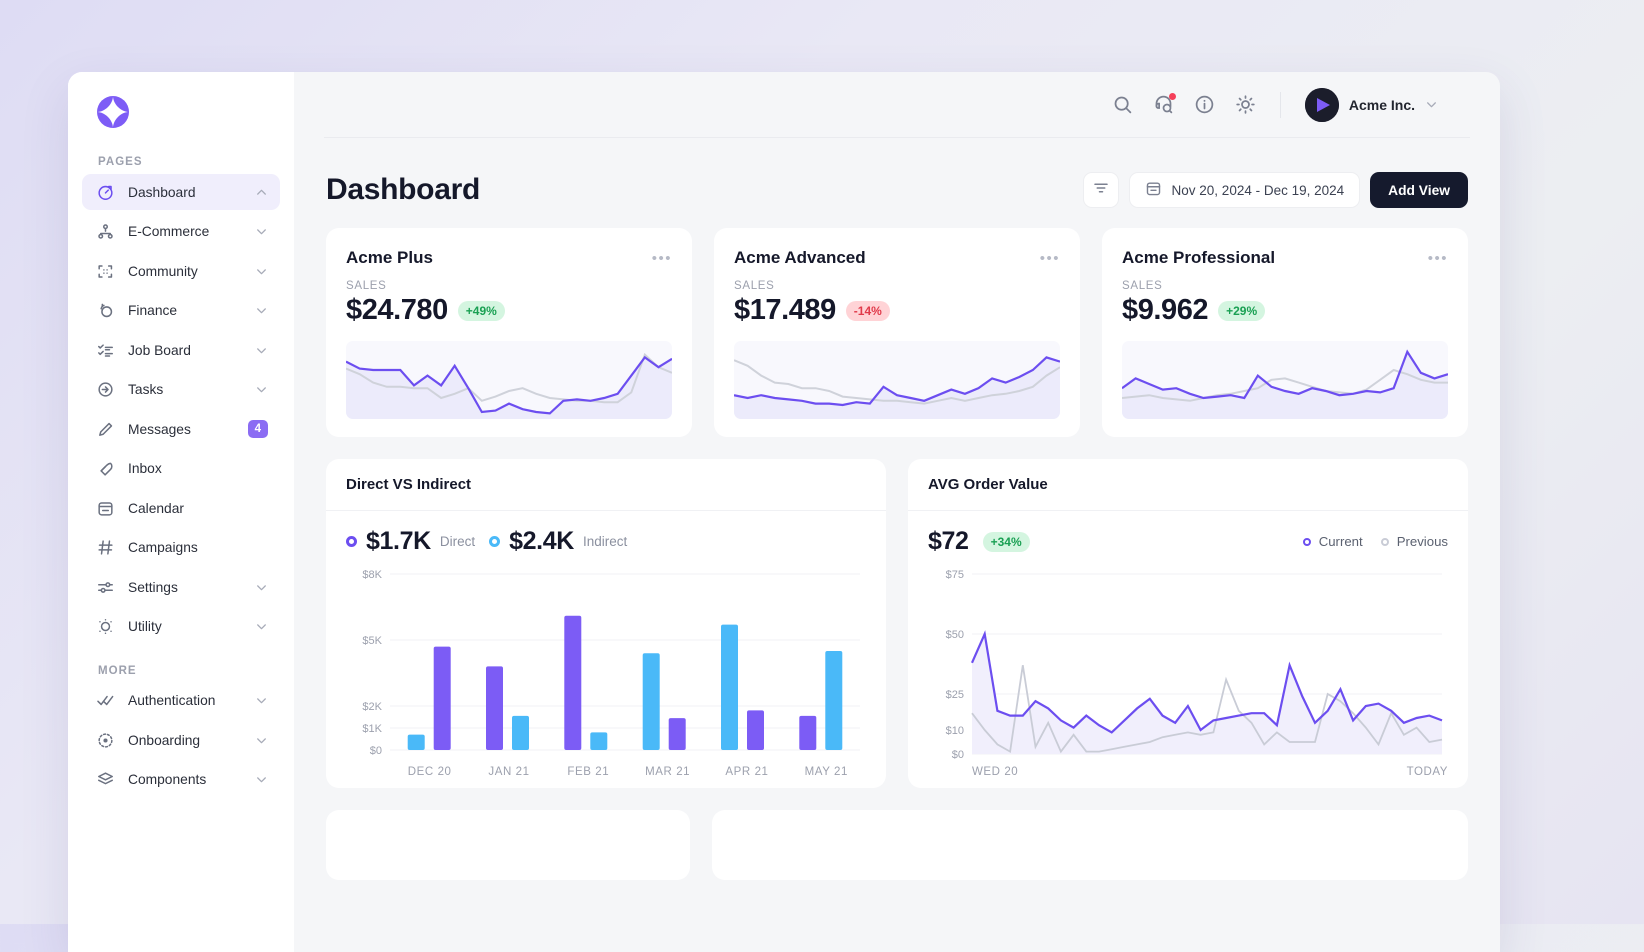 The width and height of the screenshot is (1644, 952). What do you see at coordinates (105, 350) in the screenshot?
I see `checklist-icon` at bounding box center [105, 350].